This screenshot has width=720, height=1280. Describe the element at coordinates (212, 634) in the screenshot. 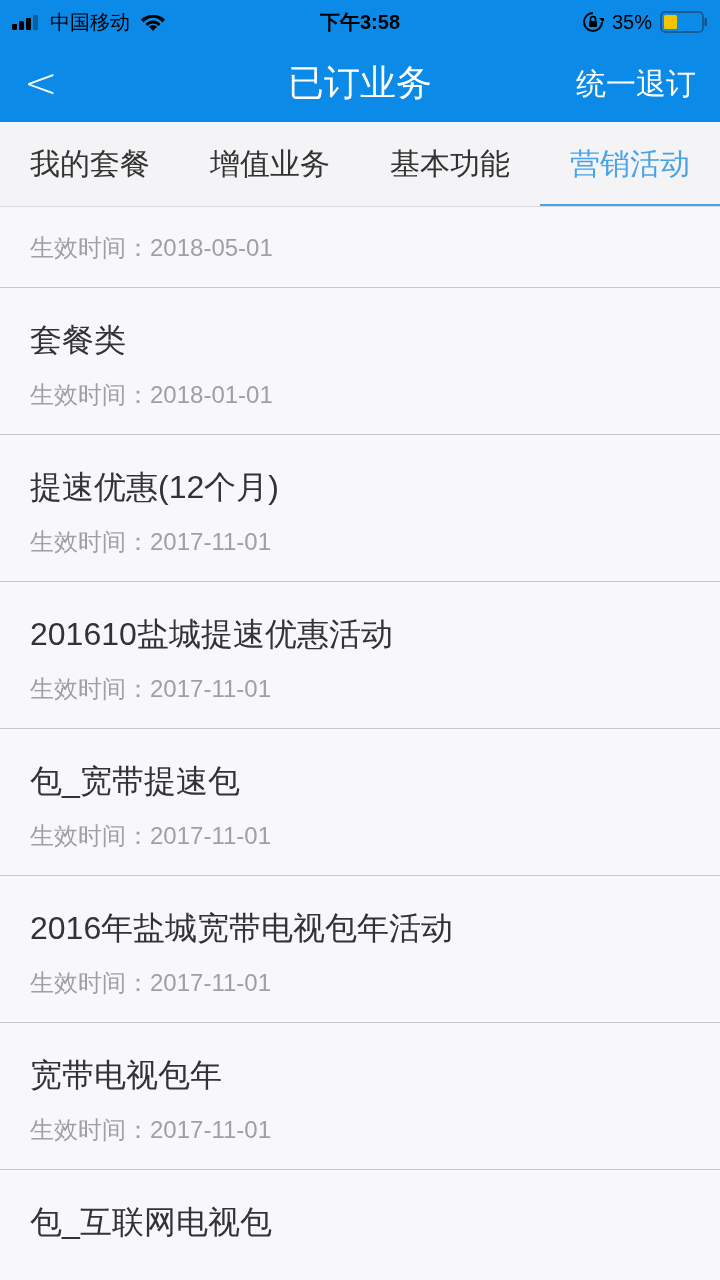

I see `item-name: 201610盐城提速优惠活动` at that location.